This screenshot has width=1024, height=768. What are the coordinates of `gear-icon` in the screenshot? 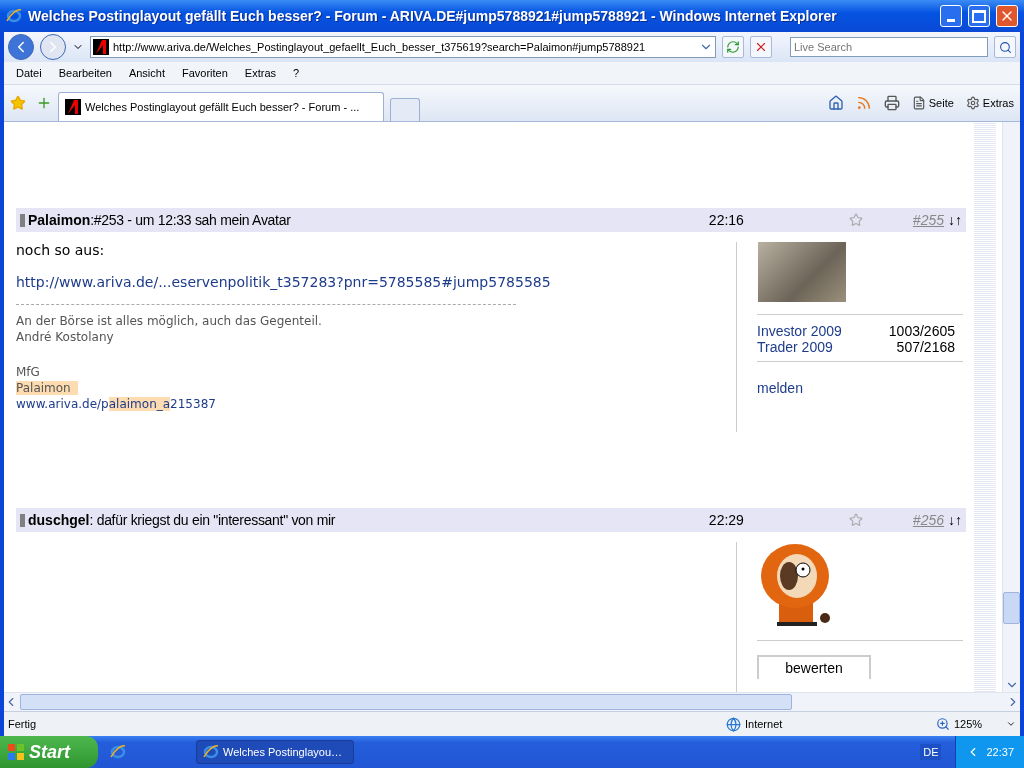 It's located at (972, 103).